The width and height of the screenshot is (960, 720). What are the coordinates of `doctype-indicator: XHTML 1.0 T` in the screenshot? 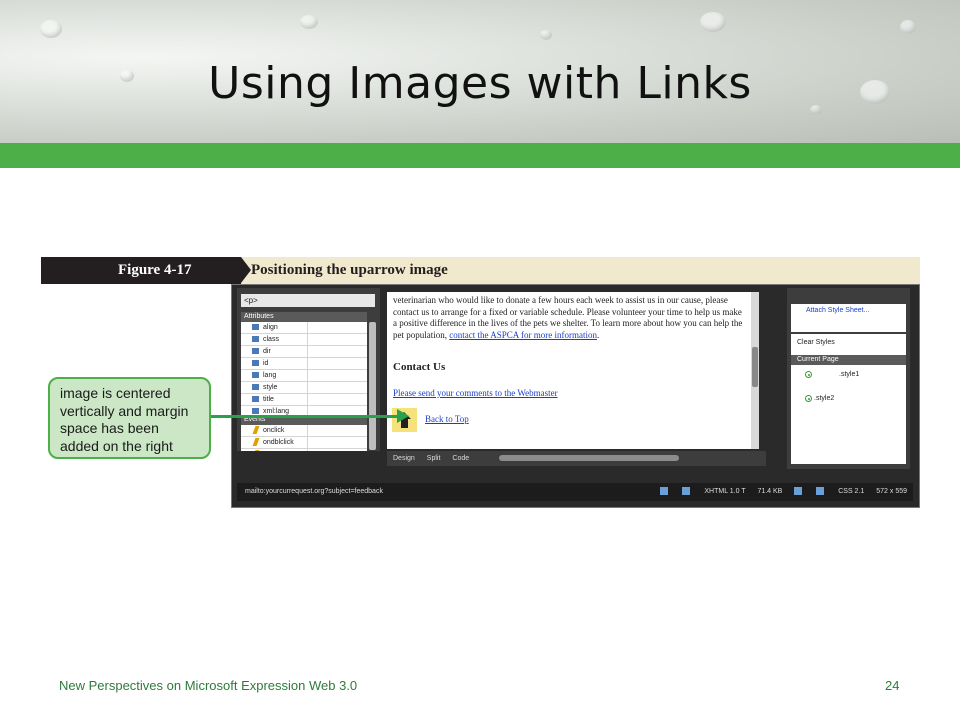 It's located at (724, 491).